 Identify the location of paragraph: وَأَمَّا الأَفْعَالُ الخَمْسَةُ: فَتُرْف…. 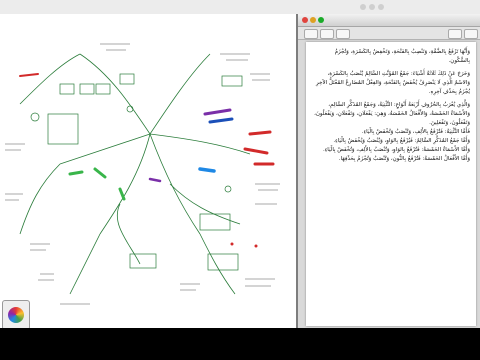
(391, 159).